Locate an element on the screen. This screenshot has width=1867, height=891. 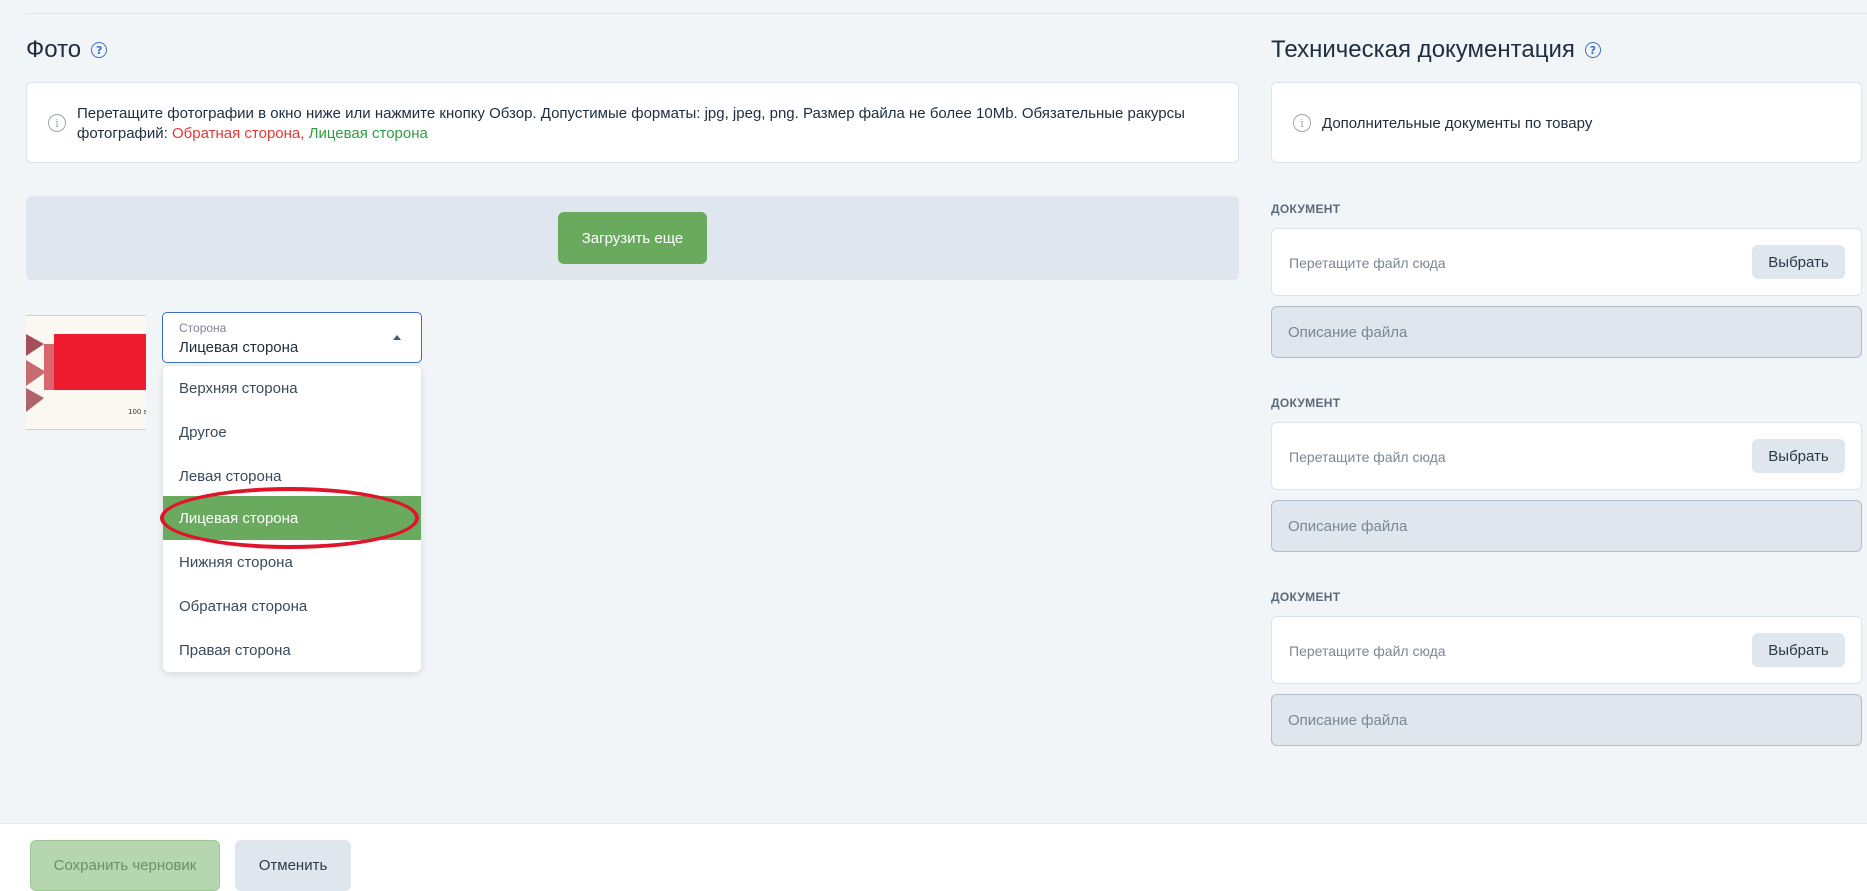
photo-info-line2: фотографий: is located at coordinates (122, 133).